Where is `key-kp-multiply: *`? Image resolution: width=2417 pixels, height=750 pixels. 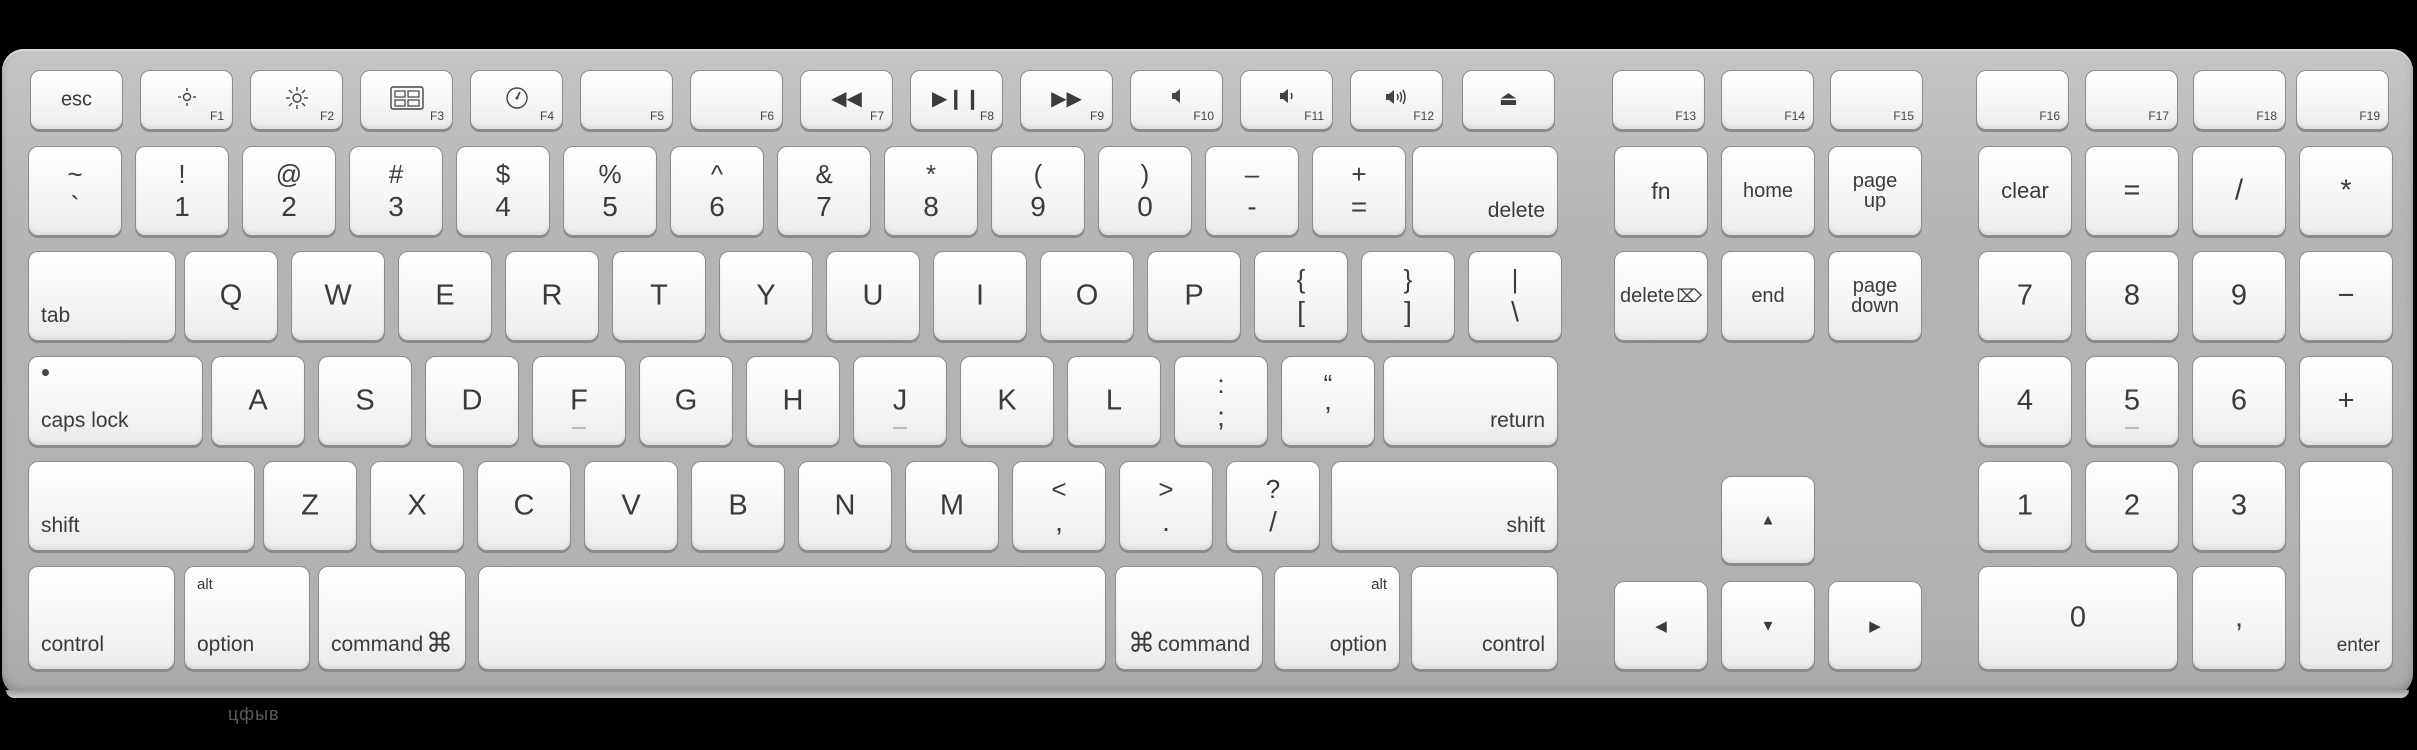
key-kp-multiply: * is located at coordinates (2346, 191).